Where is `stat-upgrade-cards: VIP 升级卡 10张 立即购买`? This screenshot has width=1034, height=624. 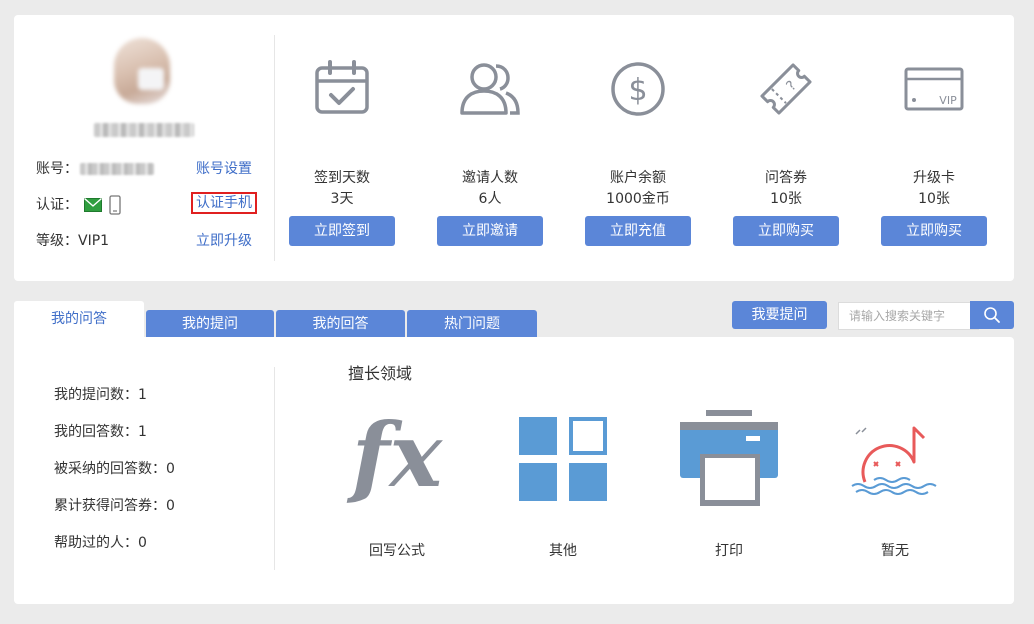
stat-upgrade-cards: VIP 升级卡 10张 立即购买 is located at coordinates (934, 151).